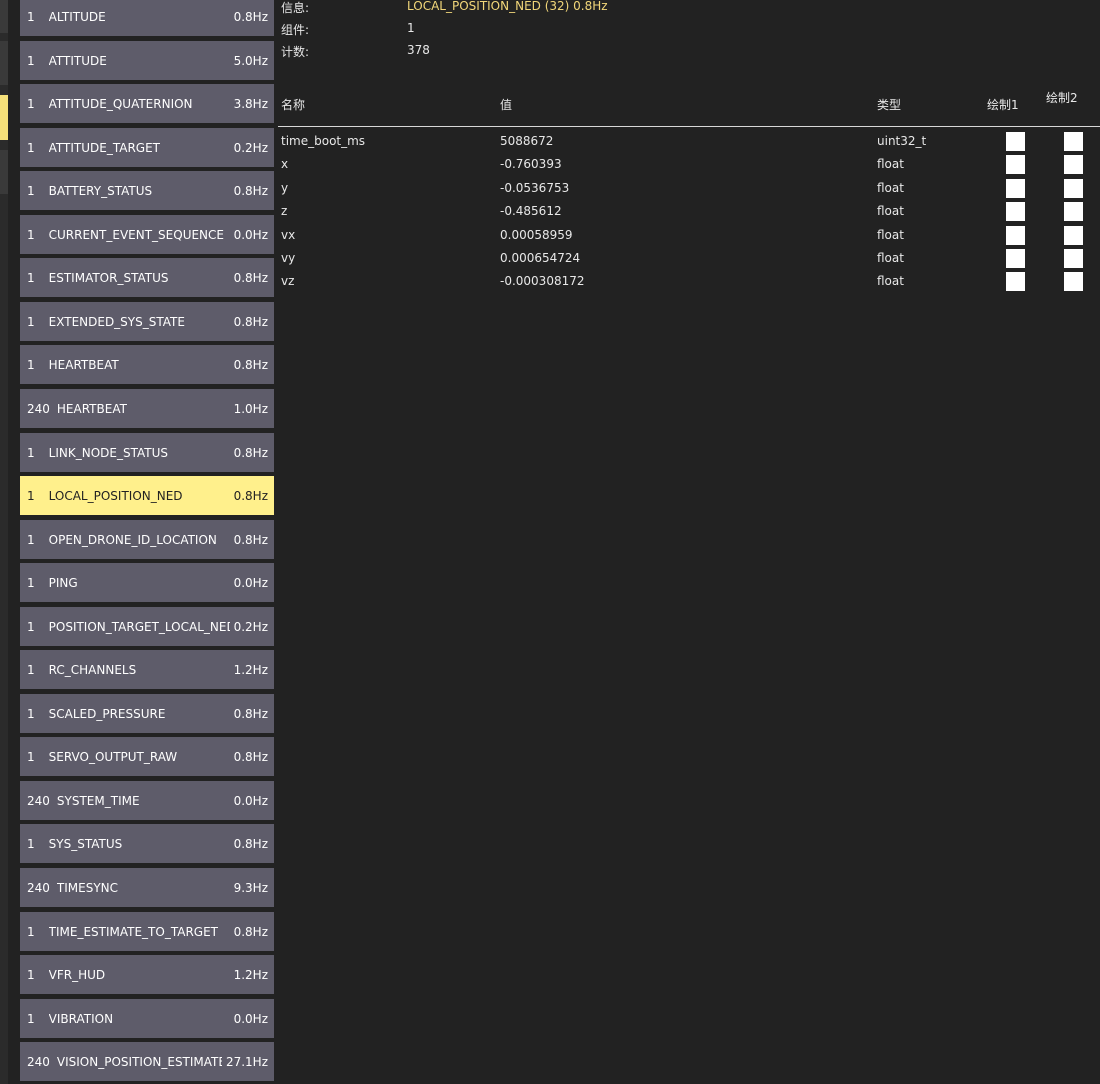 Image resolution: width=1100 pixels, height=1084 pixels. What do you see at coordinates (506, 105) in the screenshot?
I see `column-header-value: 值` at bounding box center [506, 105].